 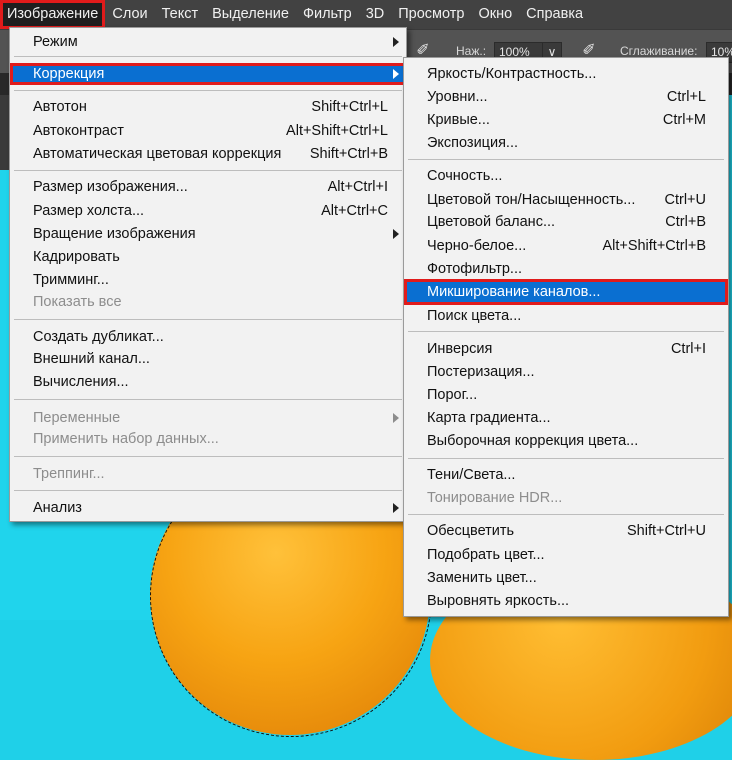 What do you see at coordinates (57, 508) in the screenshot?
I see `menu-item-label: Анализ` at bounding box center [57, 508].